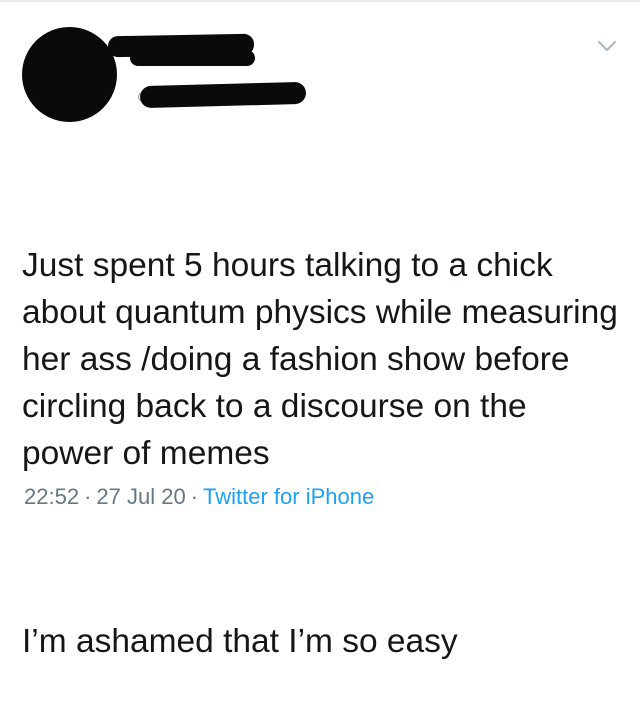 The image size is (640, 712). What do you see at coordinates (607, 46) in the screenshot?
I see `chevron-down-icon` at bounding box center [607, 46].